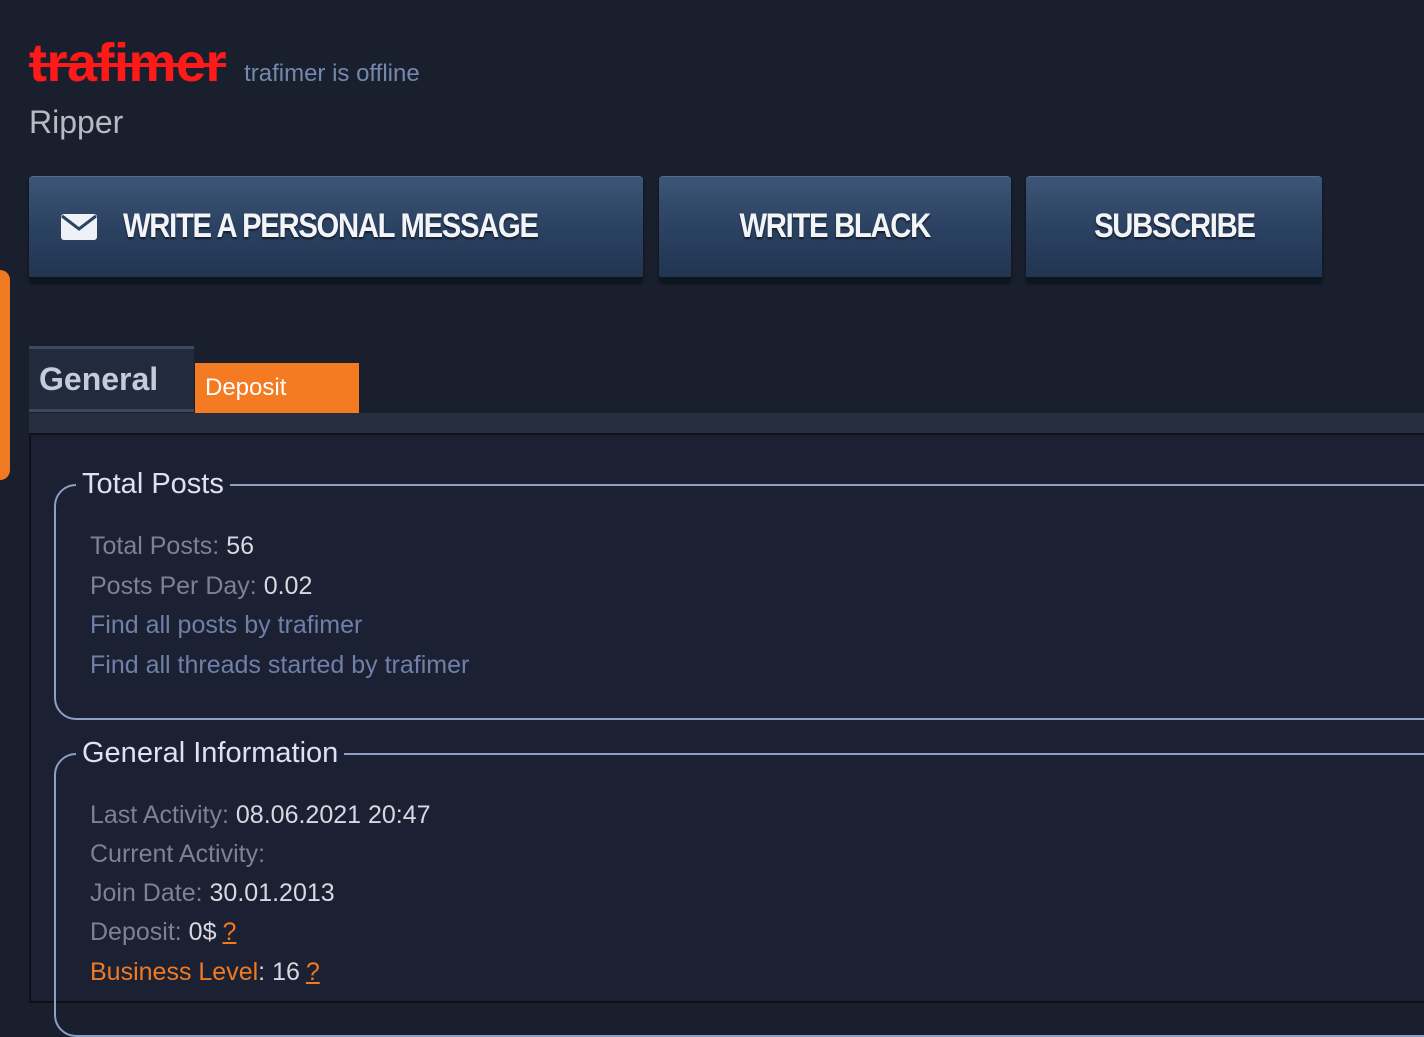 The width and height of the screenshot is (1424, 1037). Describe the element at coordinates (143, 893) in the screenshot. I see `join-date-label: Join Date` at that location.